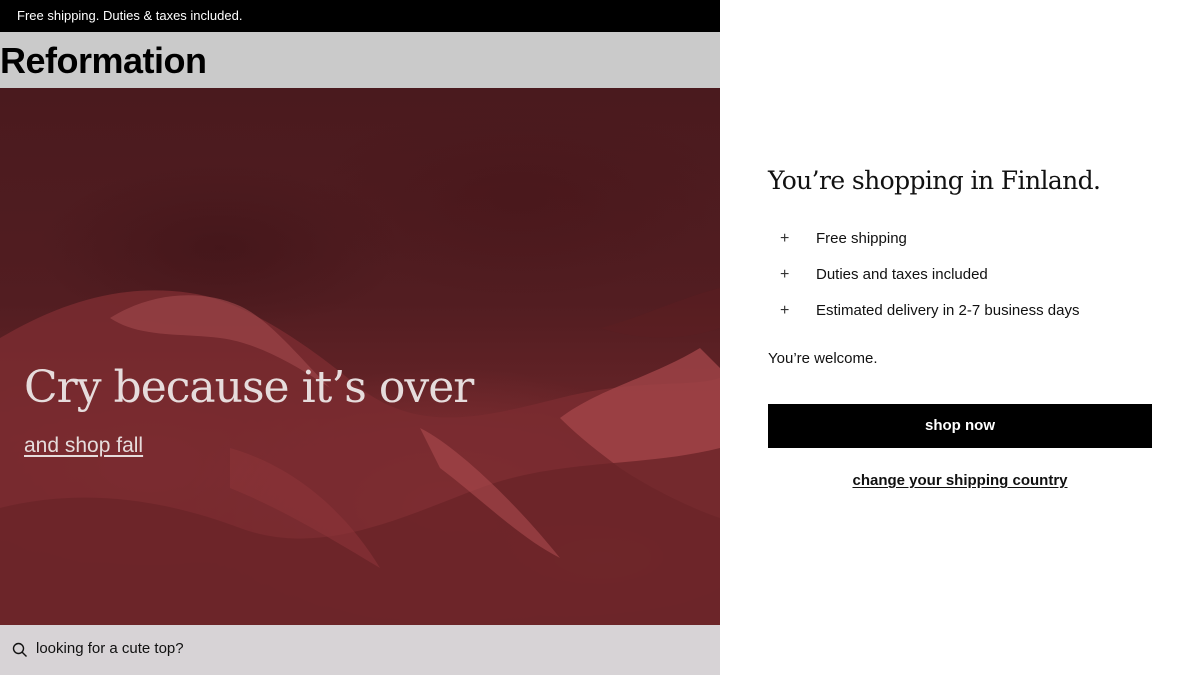 The height and width of the screenshot is (675, 1200). What do you see at coordinates (360, 60) in the screenshot?
I see `site-header: Reformation` at bounding box center [360, 60].